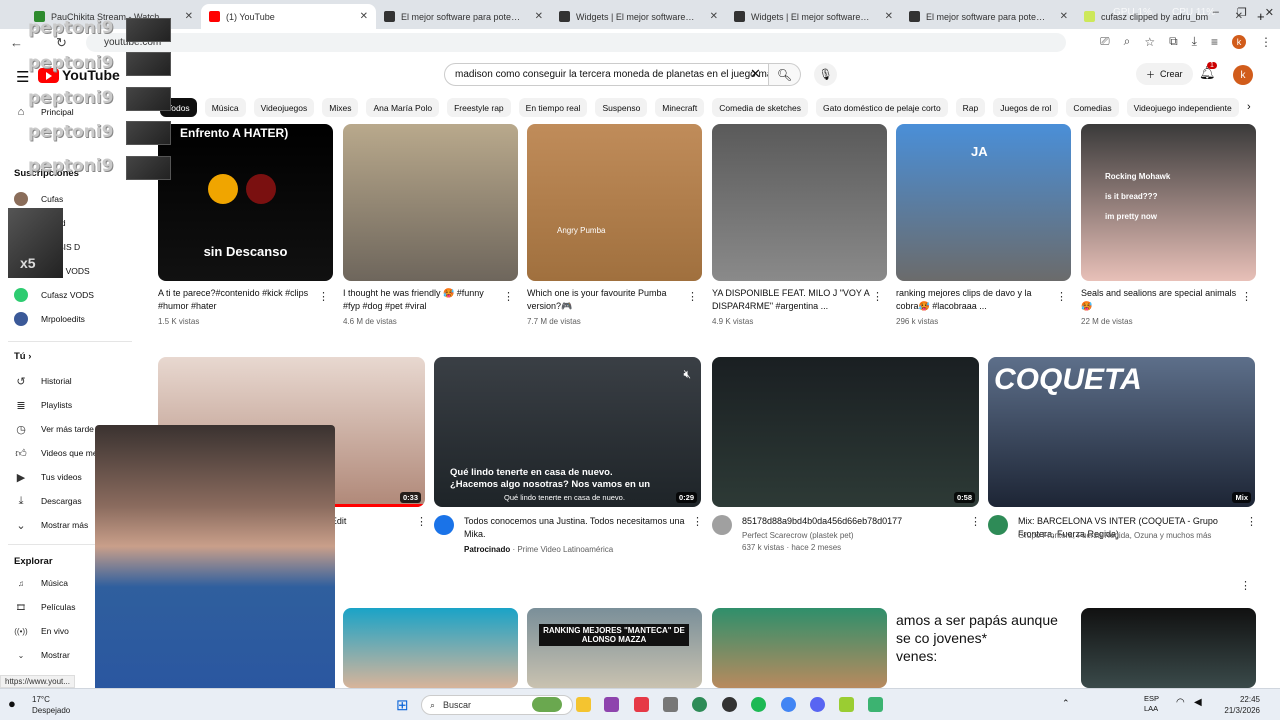  What do you see at coordinates (755, 74) in the screenshot?
I see `clear-search-icon: ✕` at bounding box center [755, 74].